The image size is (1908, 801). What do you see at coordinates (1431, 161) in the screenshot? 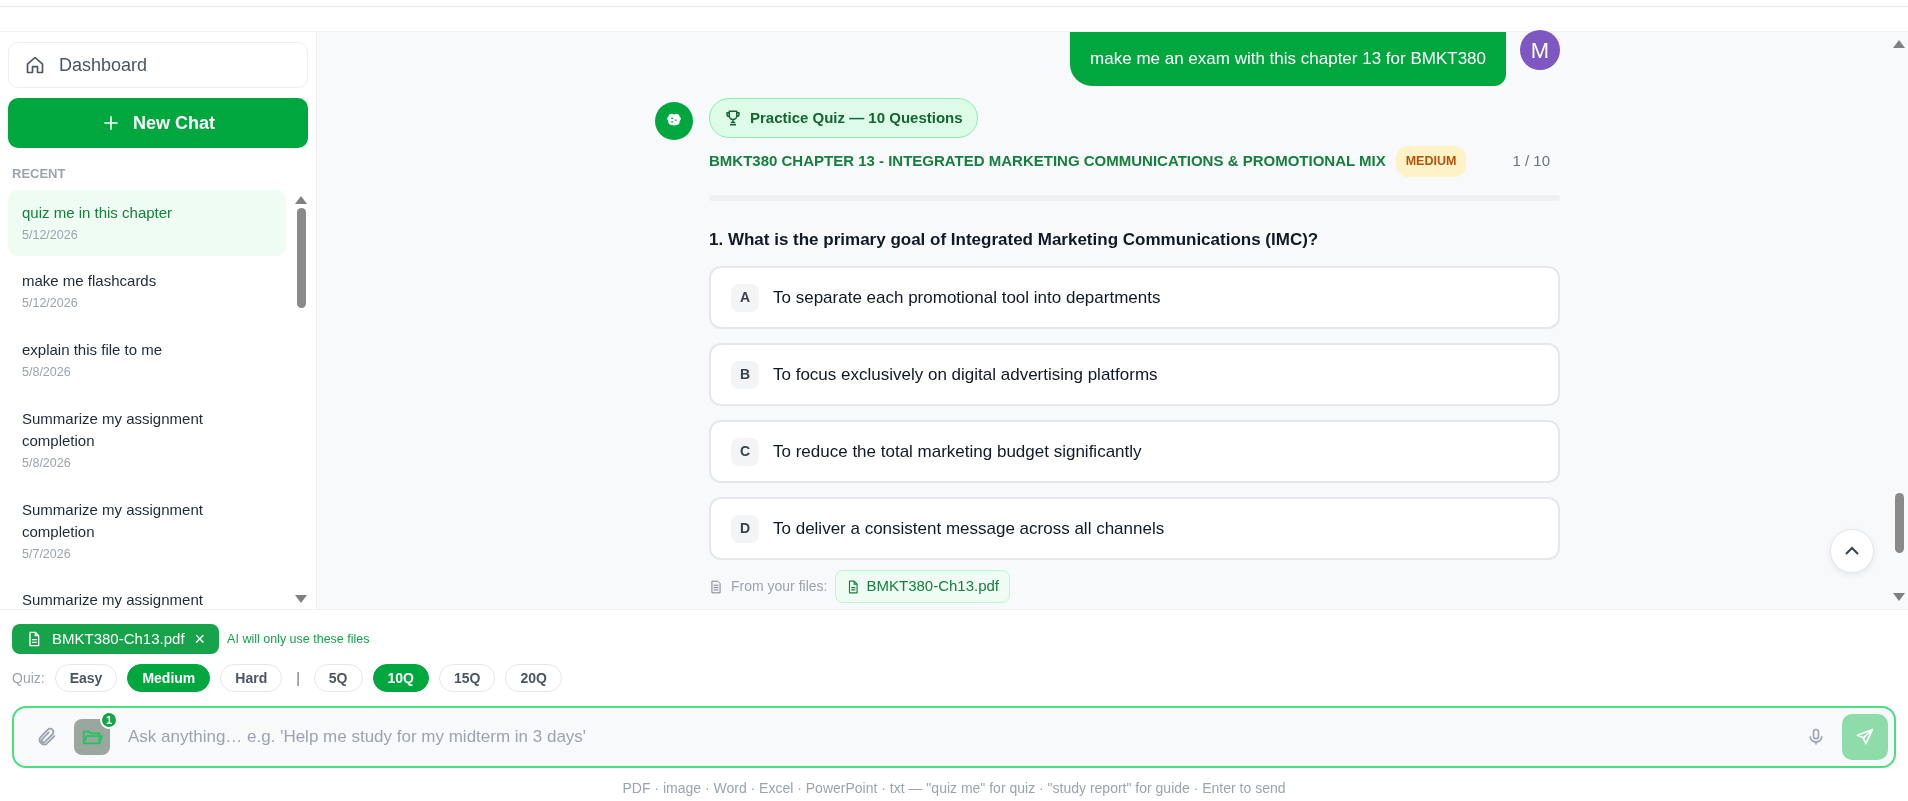
I see `difficulty-badge: MEDIUM` at bounding box center [1431, 161].